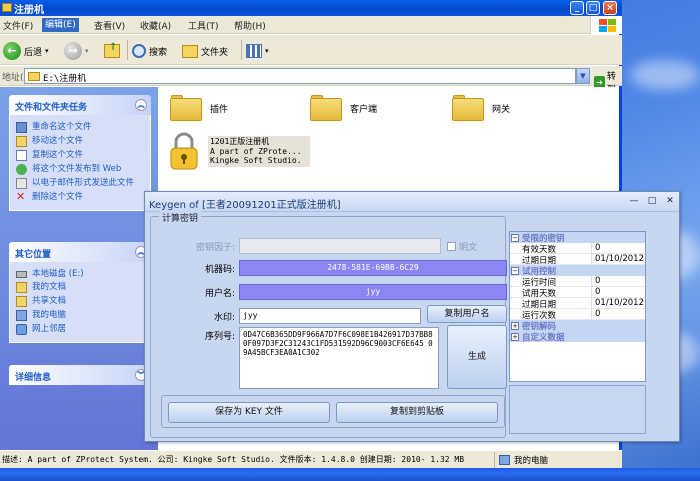 The height and width of the screenshot is (481, 700). I want to click on file-tasks-header: 文件和文件夹任务 ︽, so click(80, 105).